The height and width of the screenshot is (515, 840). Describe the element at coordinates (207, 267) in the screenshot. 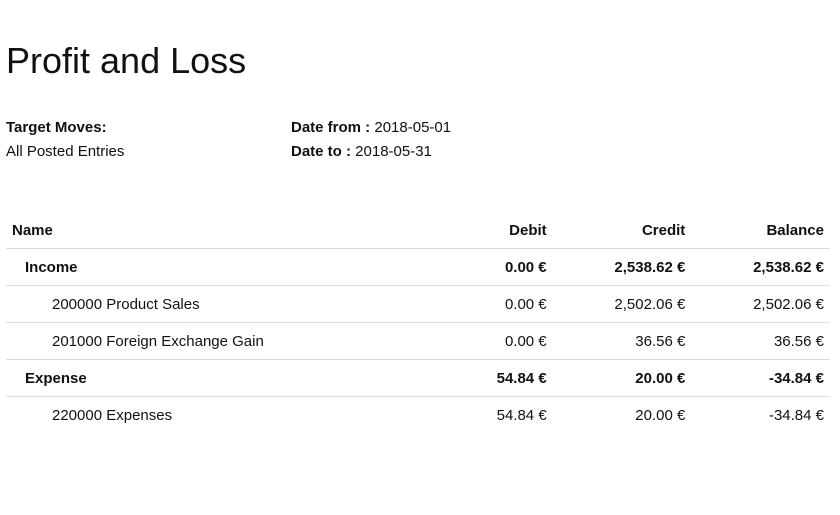

I see `row-name: Income` at that location.